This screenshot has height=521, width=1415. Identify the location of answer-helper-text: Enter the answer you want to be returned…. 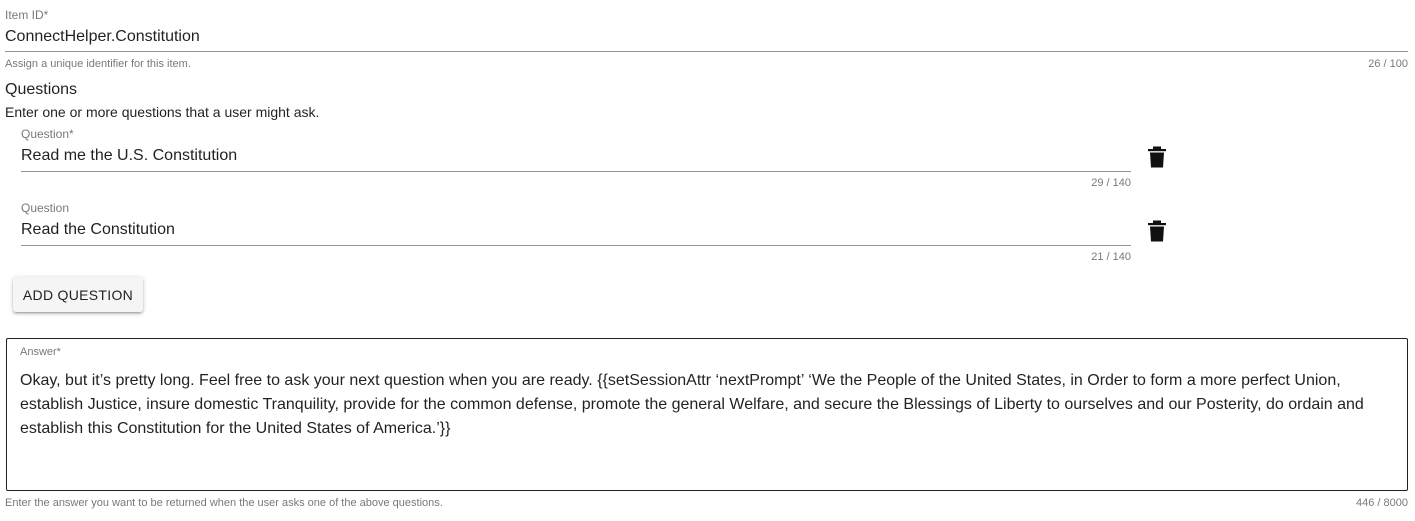
(224, 503).